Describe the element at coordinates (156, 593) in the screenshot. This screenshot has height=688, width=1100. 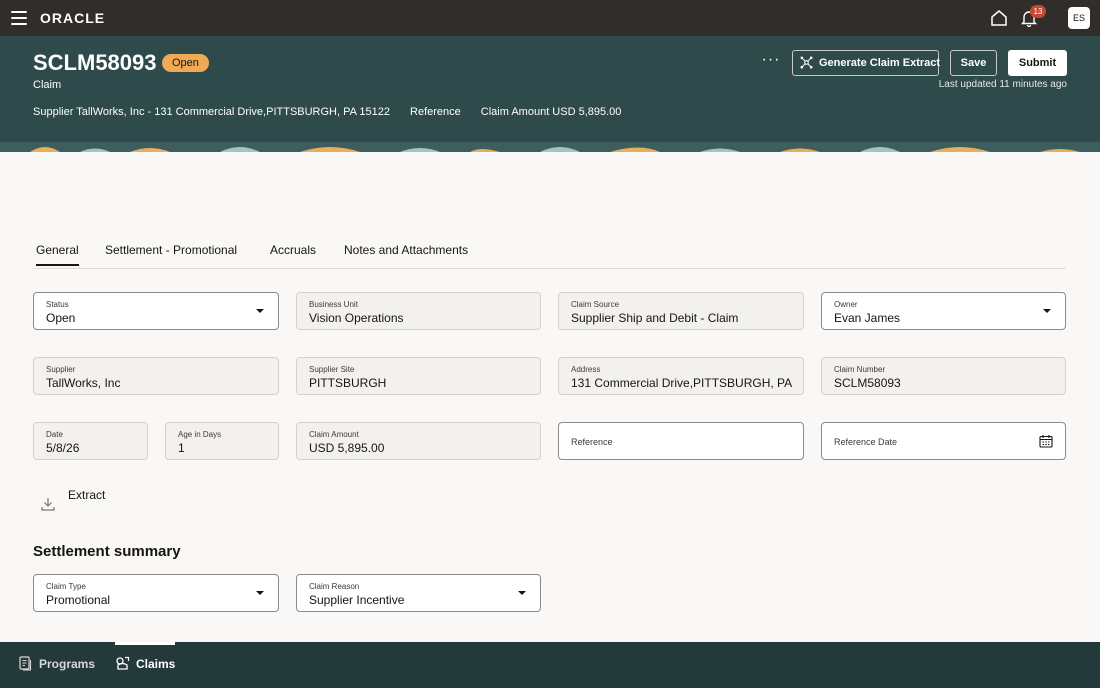
I see `claim-type-select: Claim Type Promotional` at that location.